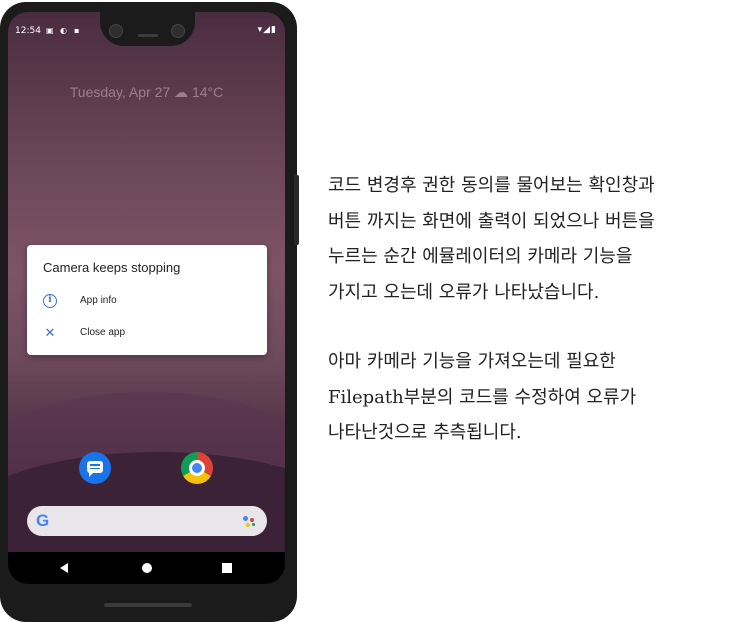 Image resolution: width=730 pixels, height=623 pixels. I want to click on text-line: 아마 카메라 기능을 가져오는데 필요한, so click(472, 361).